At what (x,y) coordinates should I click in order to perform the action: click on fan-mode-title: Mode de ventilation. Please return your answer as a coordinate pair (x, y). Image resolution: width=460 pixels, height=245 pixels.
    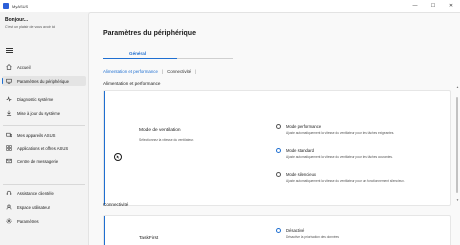
    Looking at the image, I should click on (160, 130).